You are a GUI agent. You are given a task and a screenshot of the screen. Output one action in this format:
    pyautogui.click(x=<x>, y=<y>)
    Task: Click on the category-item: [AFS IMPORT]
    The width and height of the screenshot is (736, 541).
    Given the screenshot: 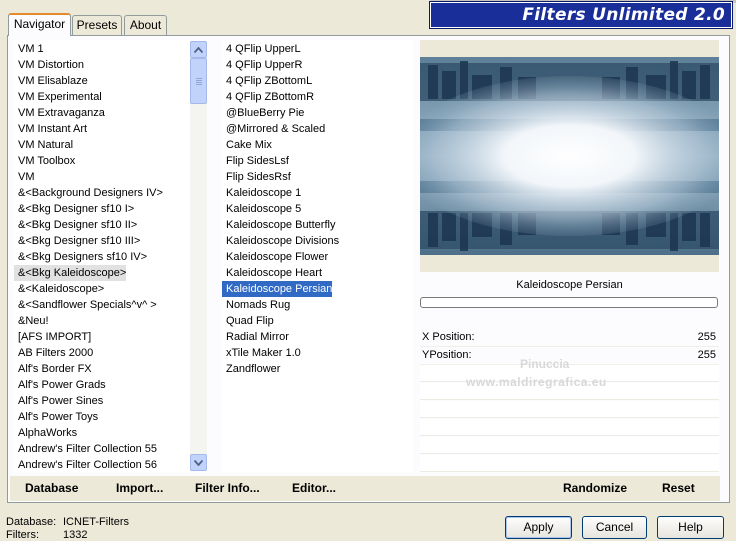 What is the action you would take?
    pyautogui.click(x=52, y=337)
    